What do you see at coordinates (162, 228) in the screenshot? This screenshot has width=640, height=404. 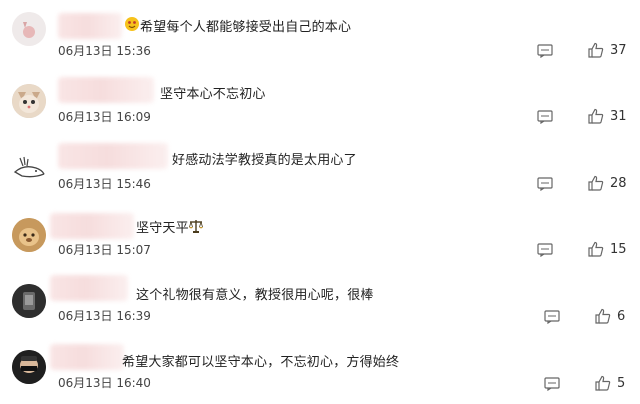 I see `comment-text: 坚守天平` at bounding box center [162, 228].